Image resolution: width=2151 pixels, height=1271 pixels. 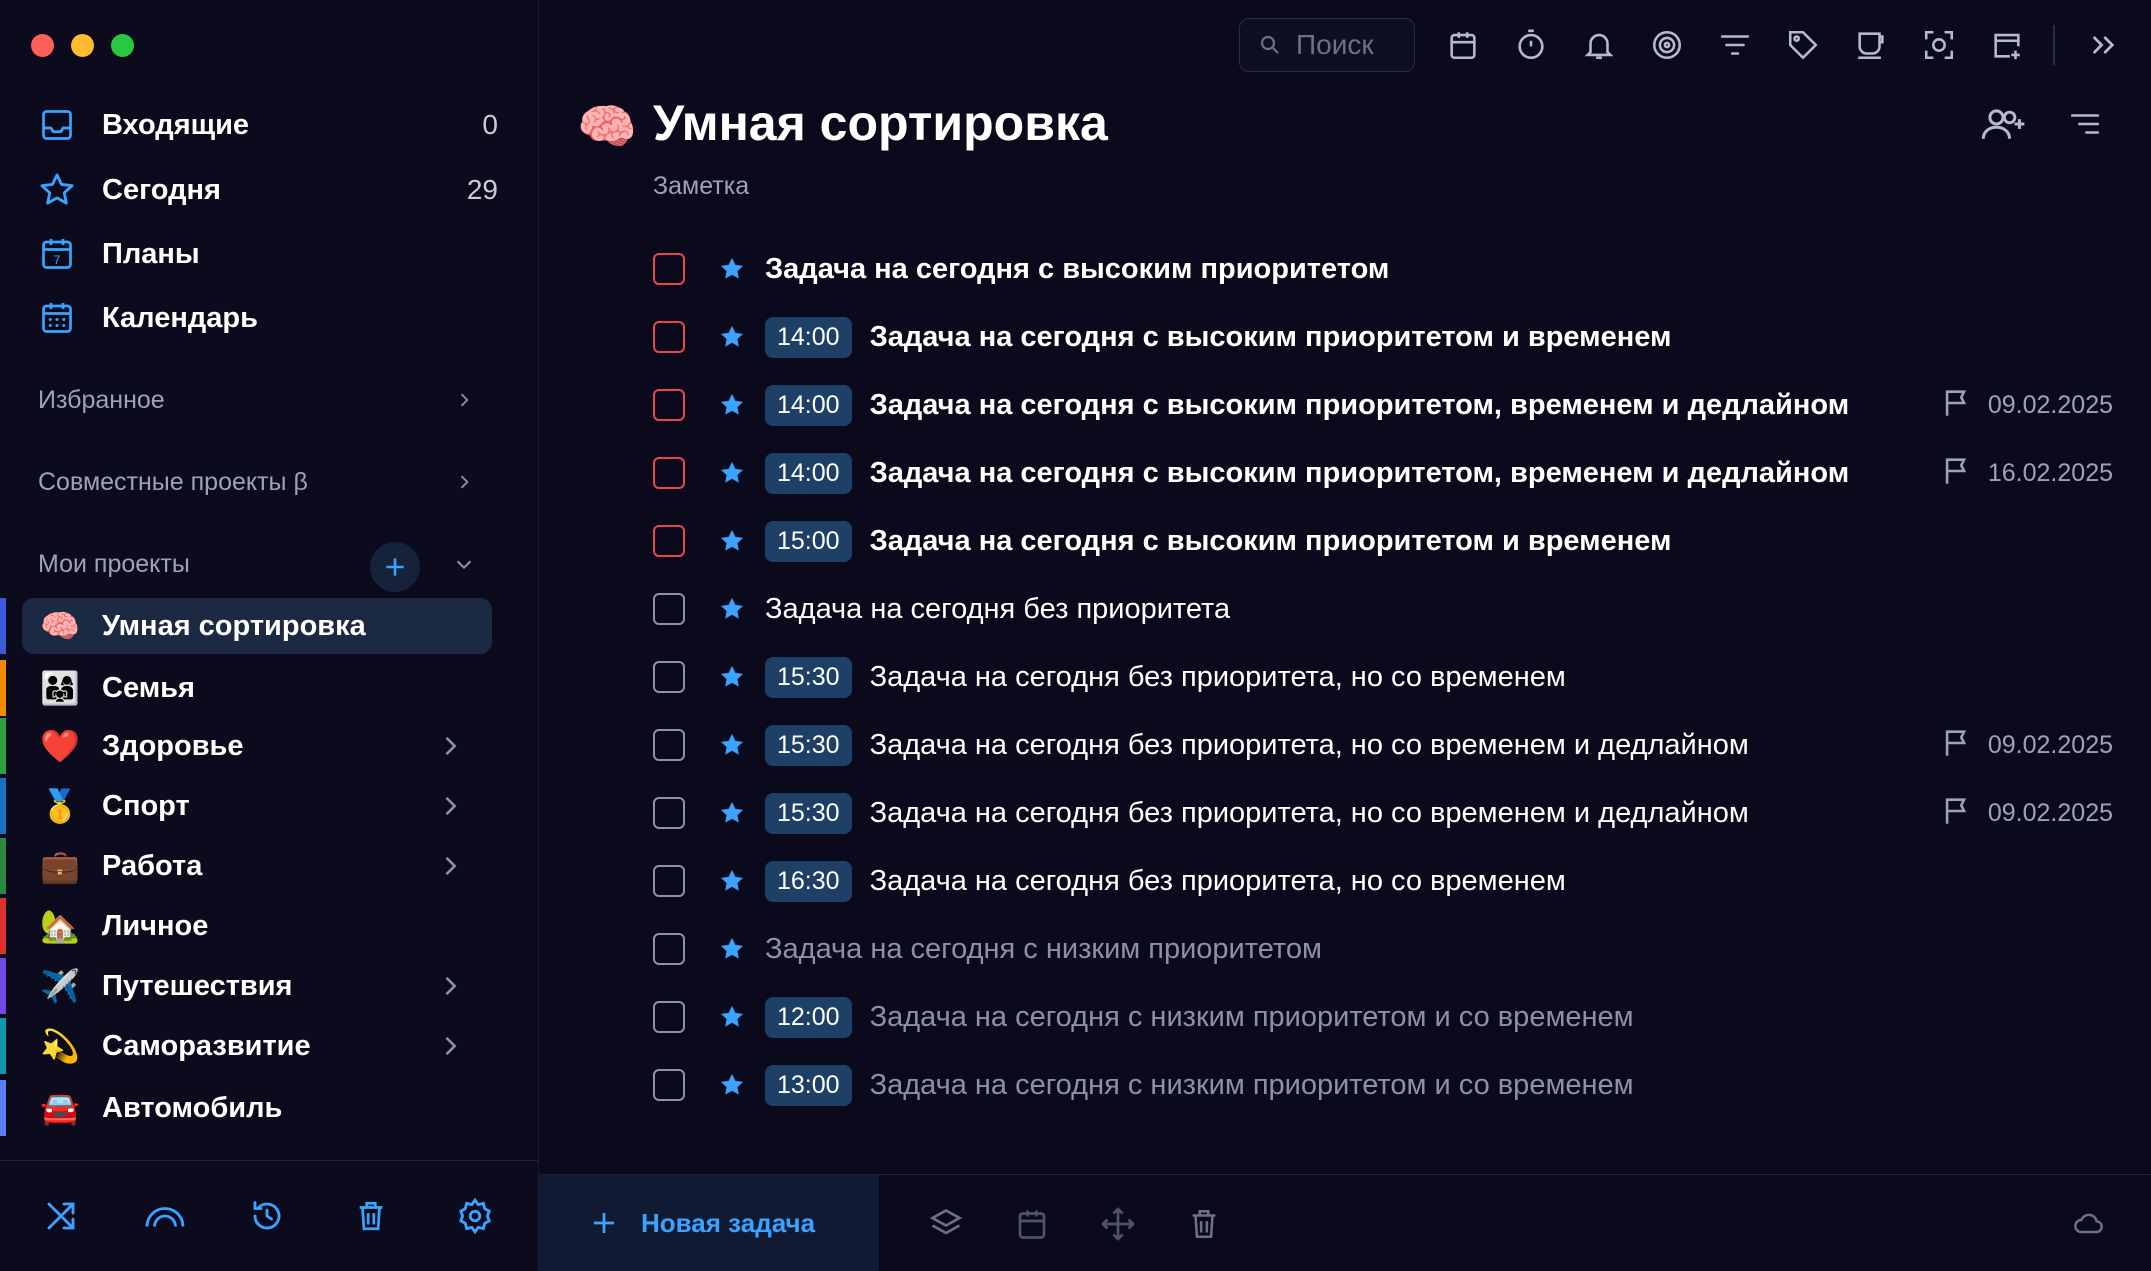 What do you see at coordinates (946, 1224) in the screenshot?
I see `layers-icon` at bounding box center [946, 1224].